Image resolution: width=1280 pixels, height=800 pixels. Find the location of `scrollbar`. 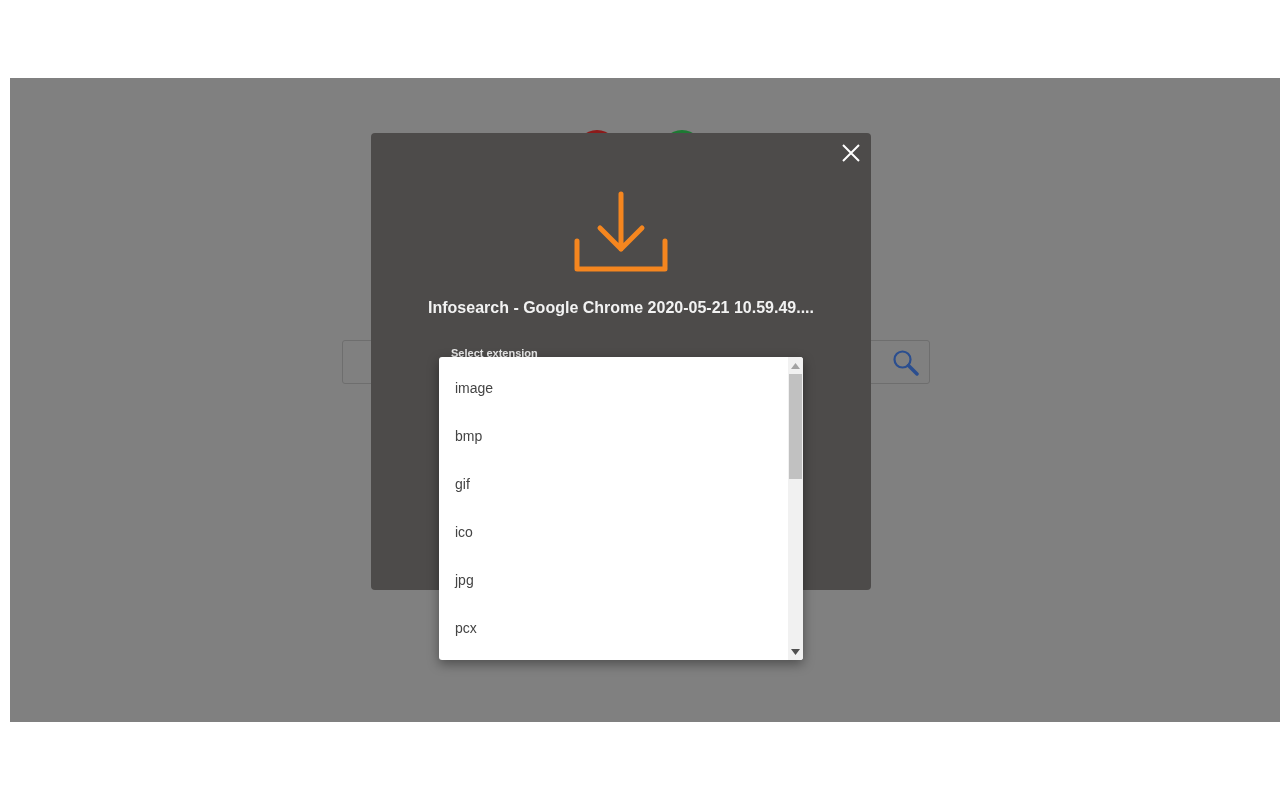

scrollbar is located at coordinates (795, 508).